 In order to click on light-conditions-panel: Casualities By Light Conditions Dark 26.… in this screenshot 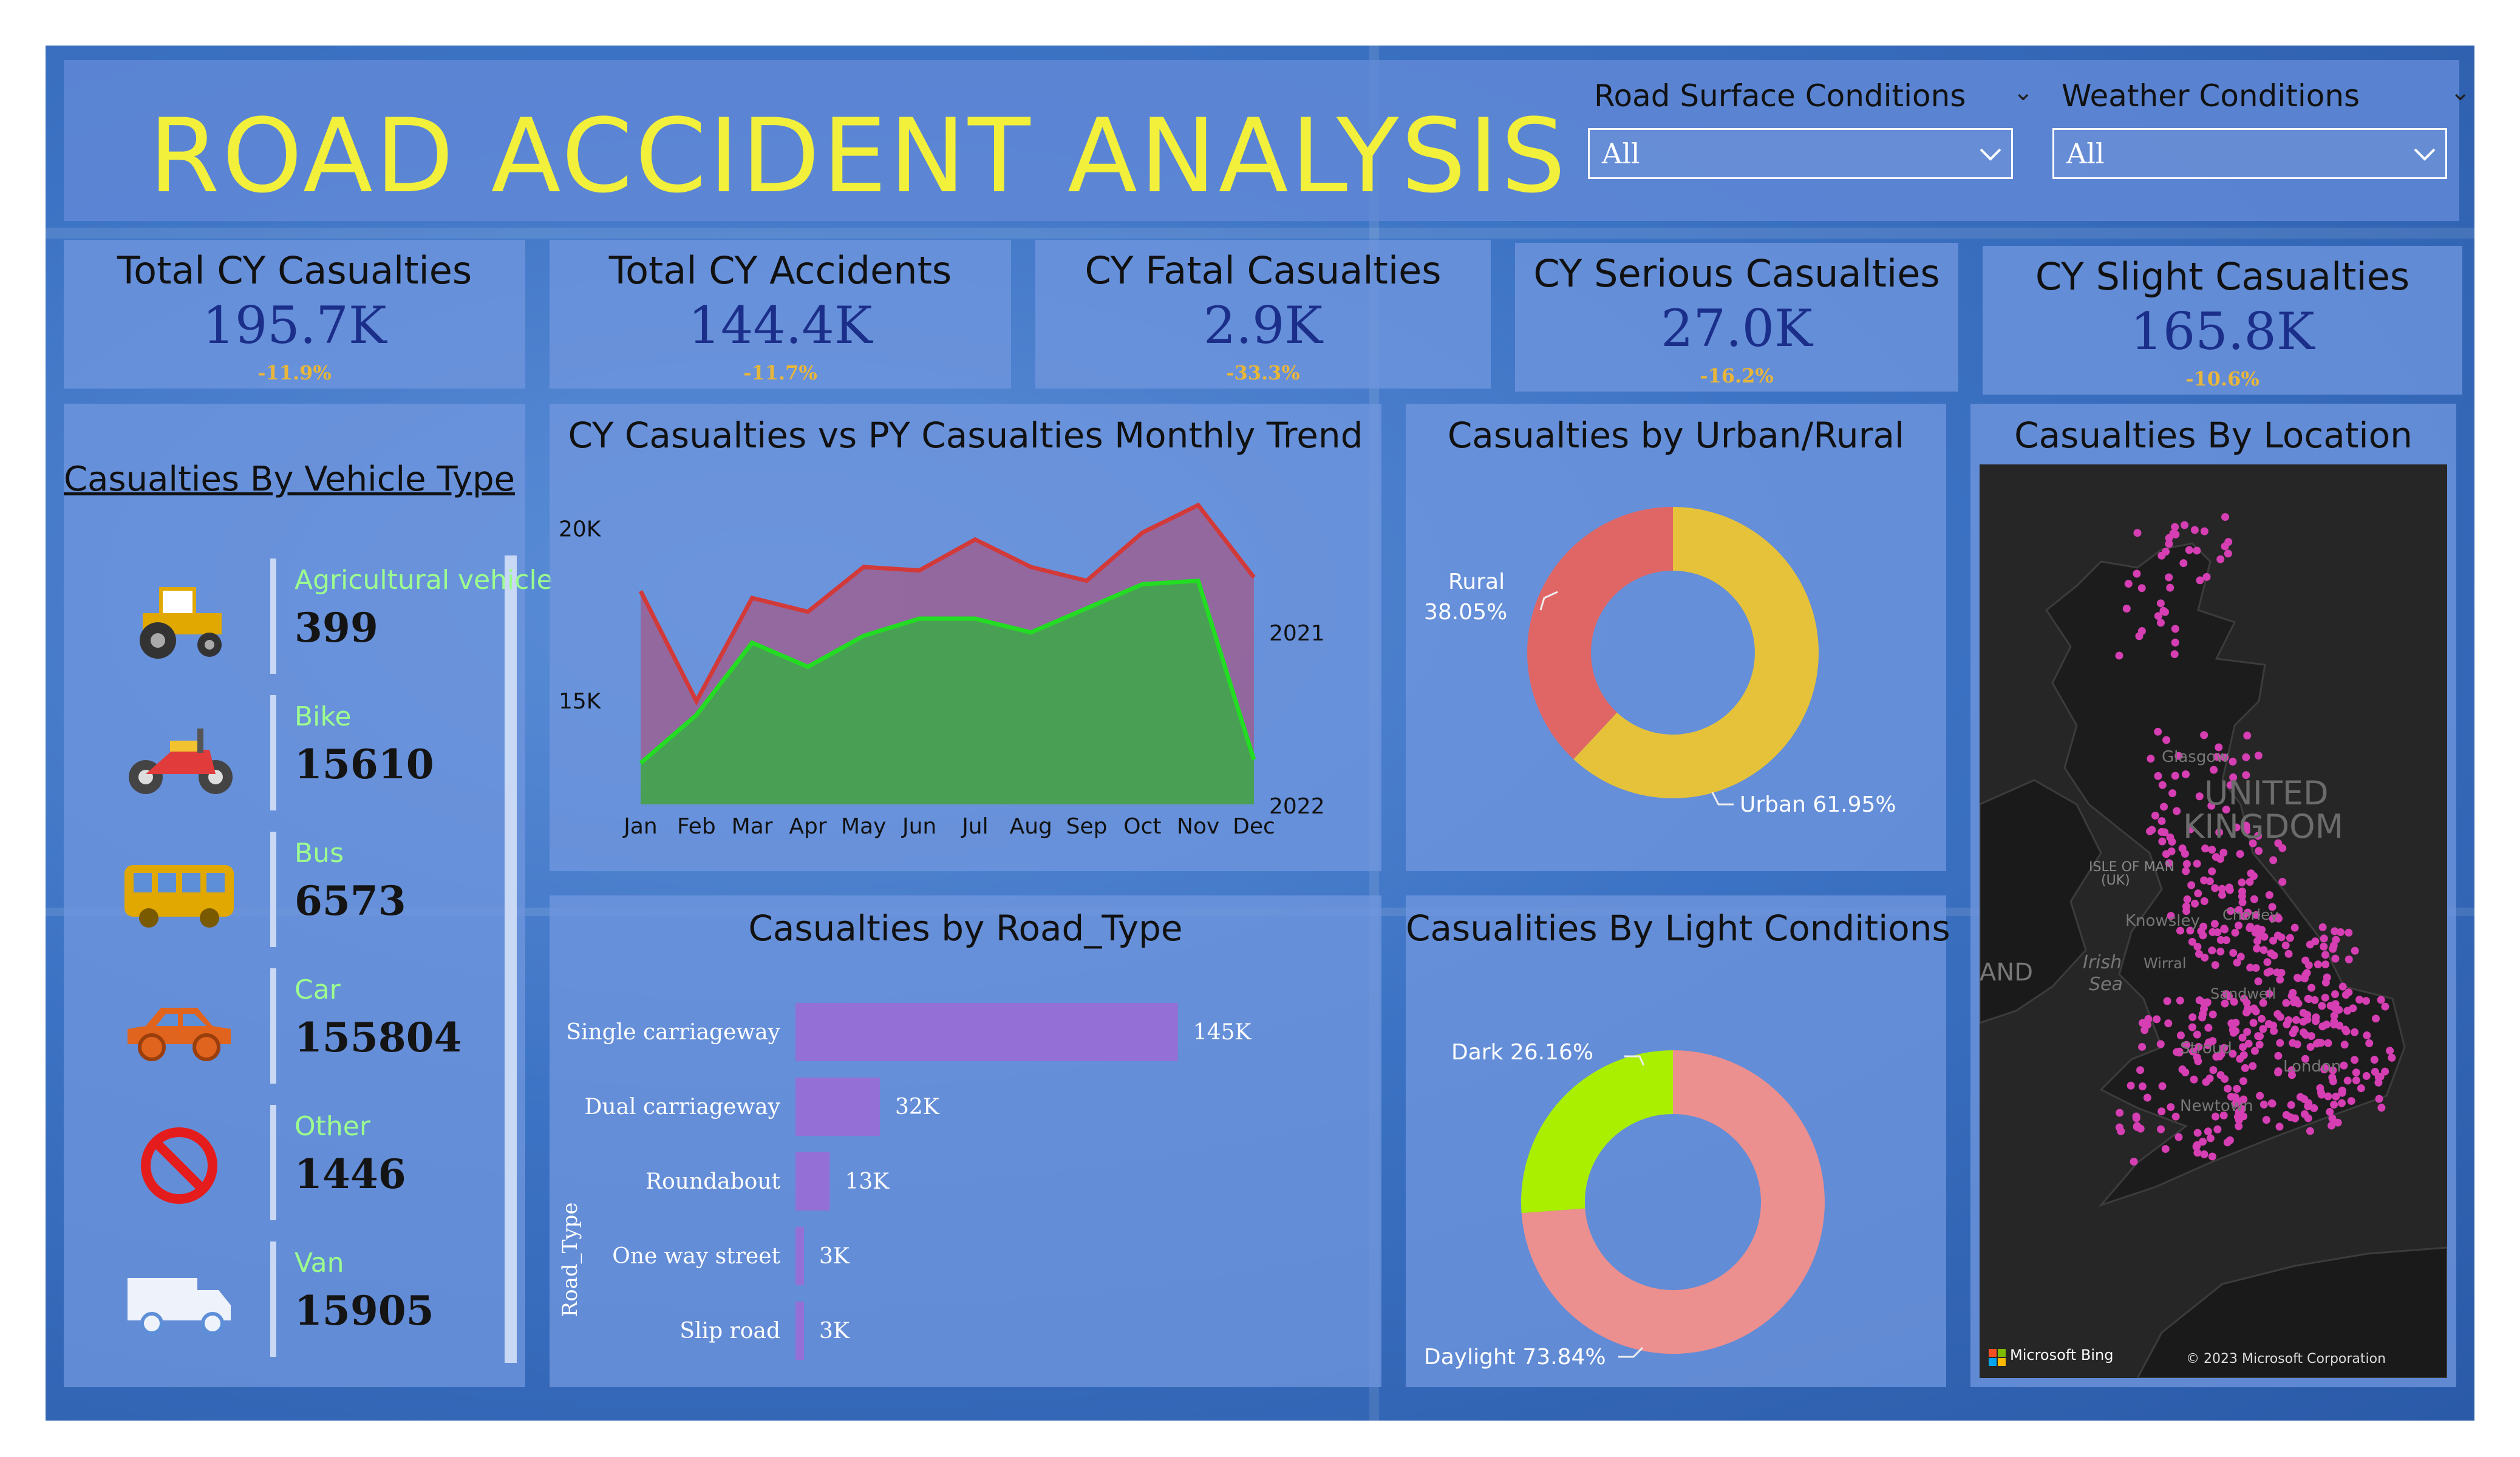, I will do `click(1678, 1141)`.